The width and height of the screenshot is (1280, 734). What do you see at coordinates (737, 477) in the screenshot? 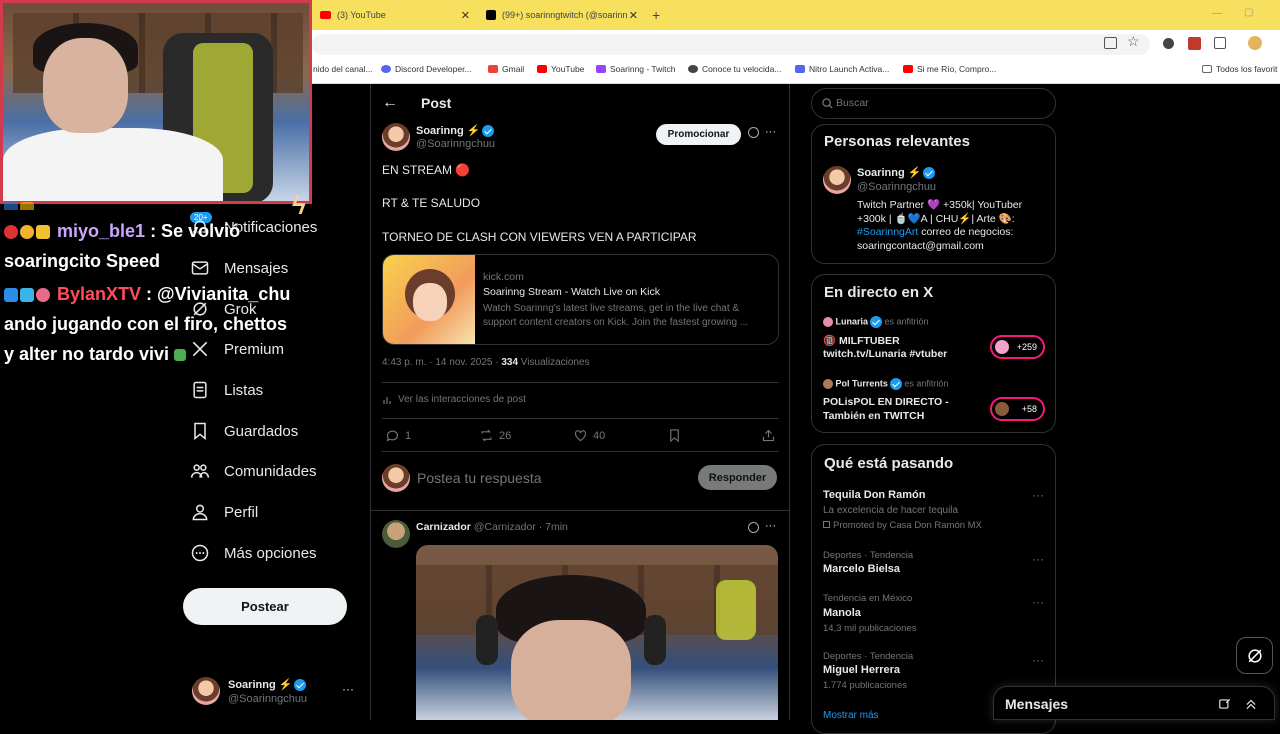
I see `reply-button: Responder` at bounding box center [737, 477].